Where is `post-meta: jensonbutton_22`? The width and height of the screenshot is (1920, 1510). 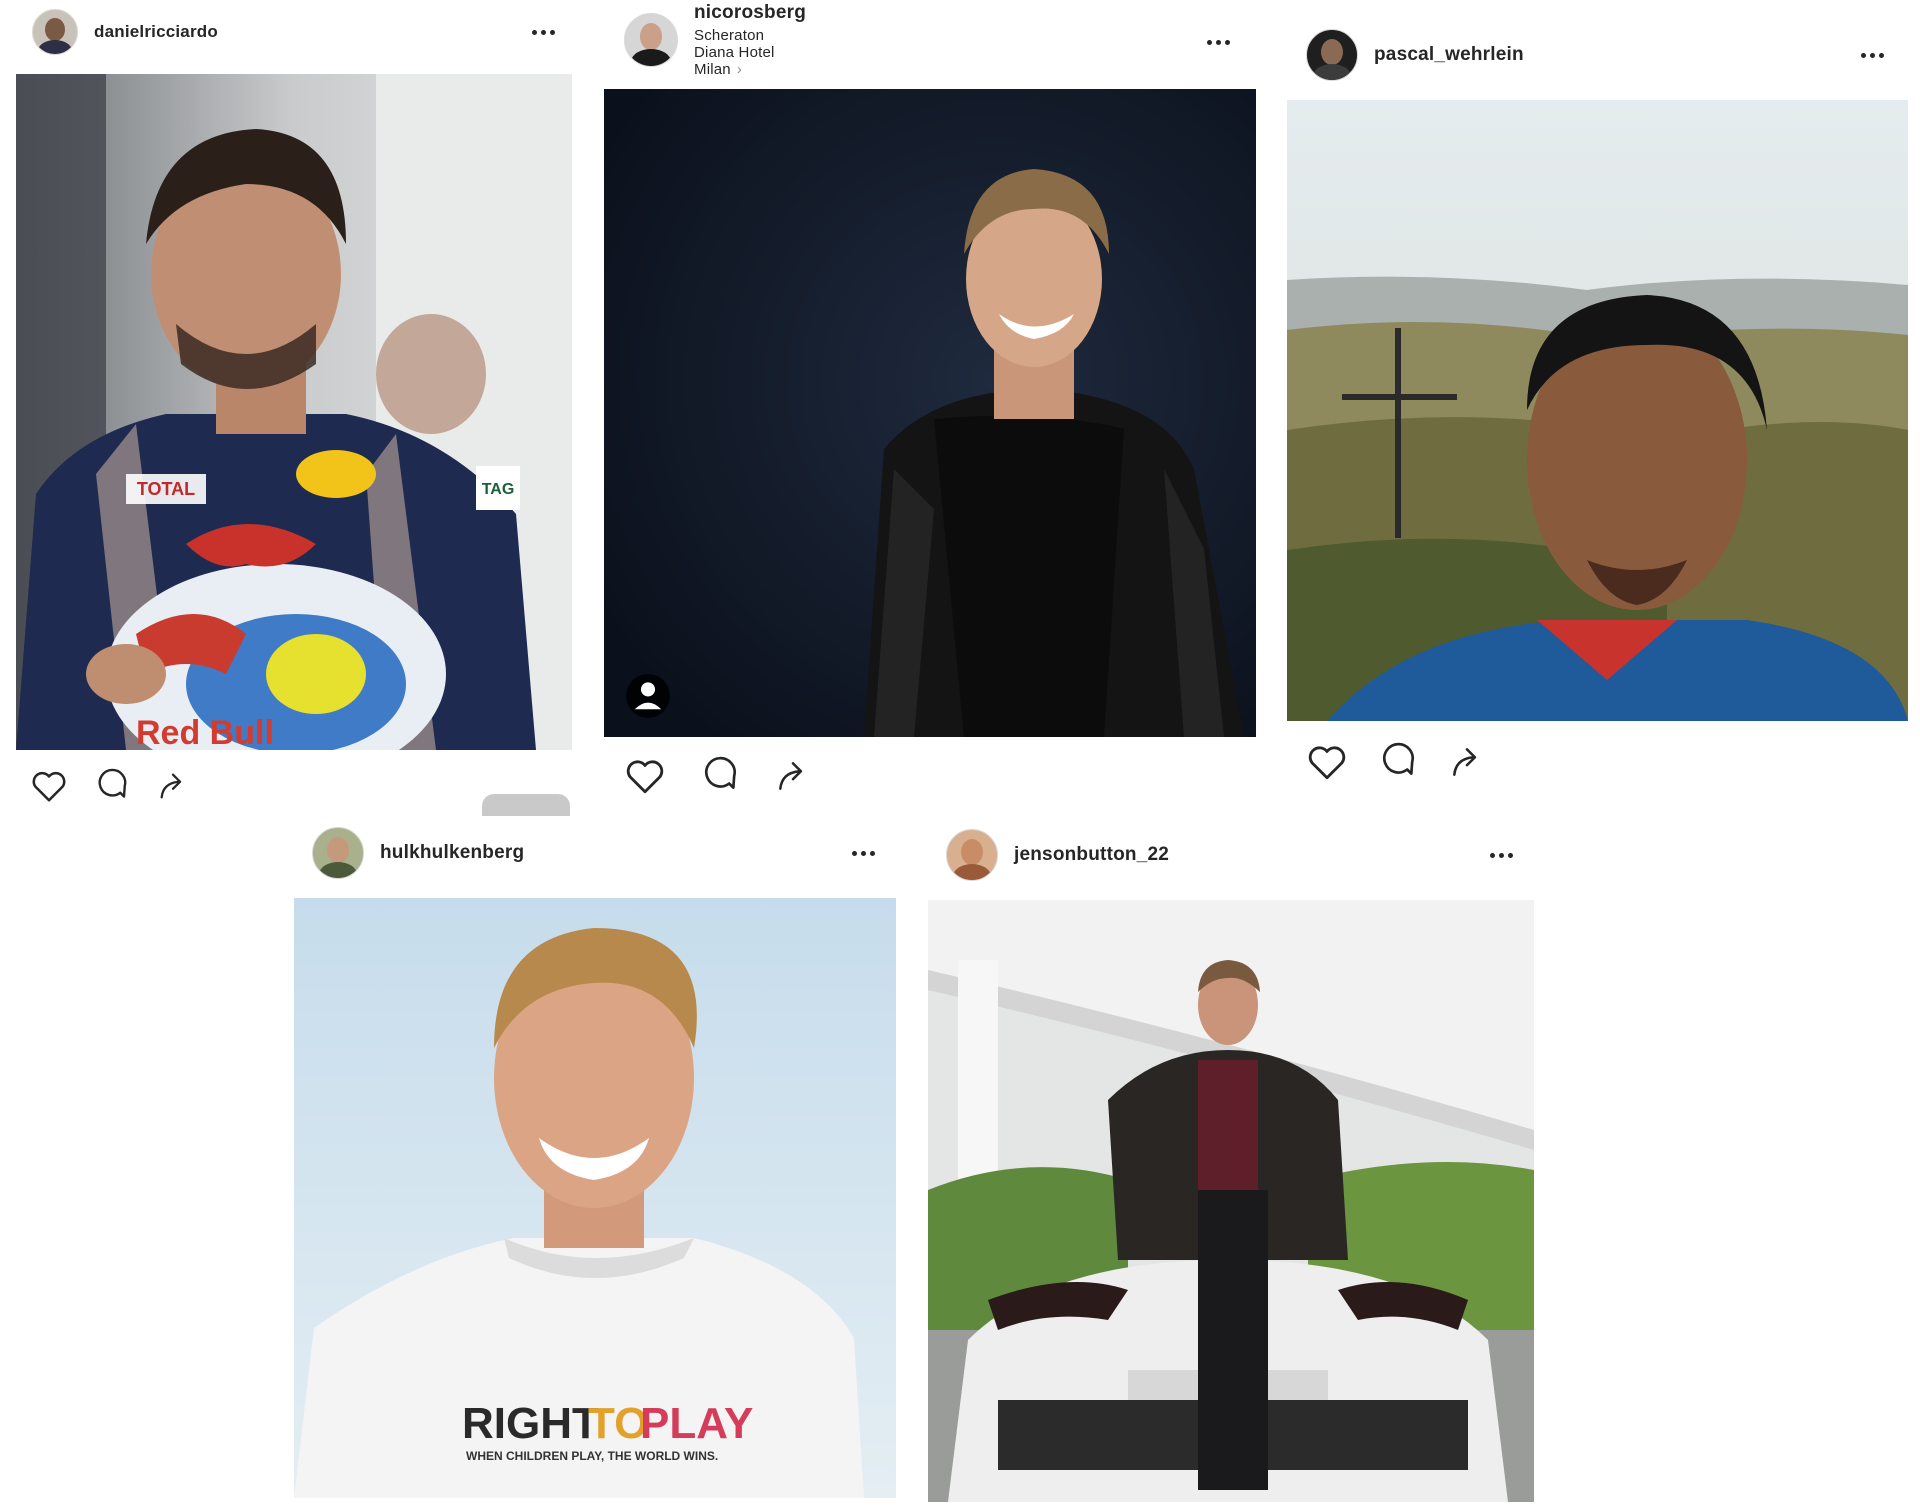
post-meta: jensonbutton_22 is located at coordinates (1091, 855).